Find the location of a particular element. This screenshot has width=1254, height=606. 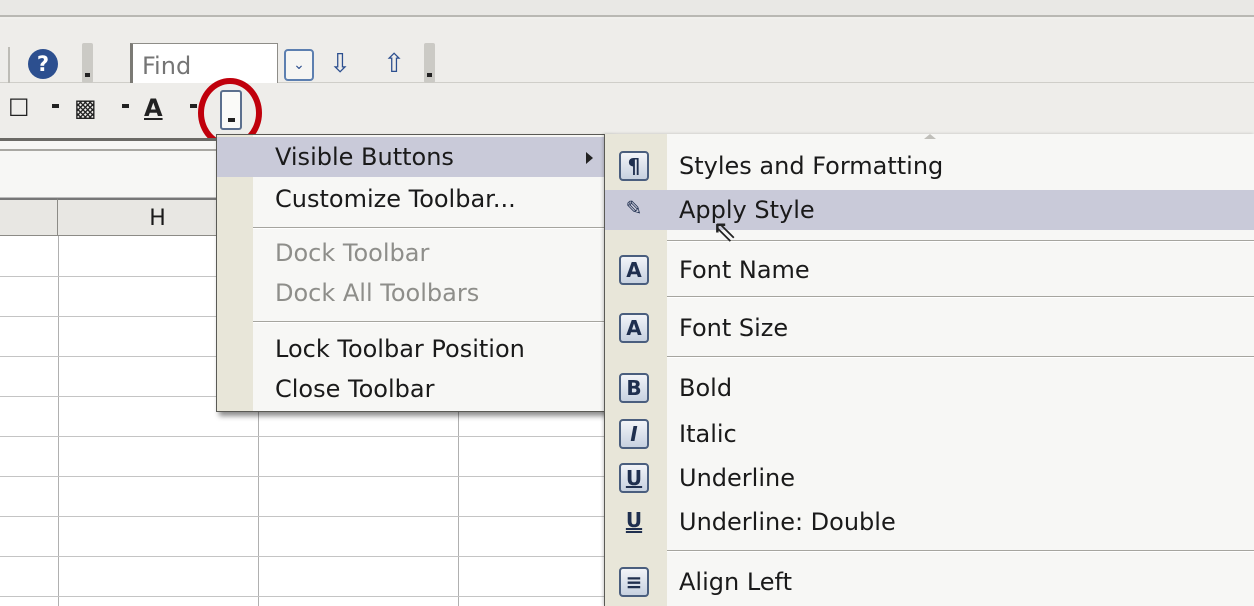

formatting-toolbar is located at coordinates (627, 110).